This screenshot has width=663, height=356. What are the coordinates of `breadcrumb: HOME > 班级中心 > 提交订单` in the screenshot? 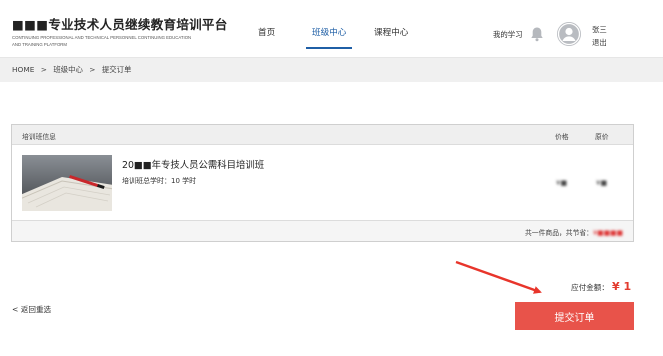 It's located at (73, 69).